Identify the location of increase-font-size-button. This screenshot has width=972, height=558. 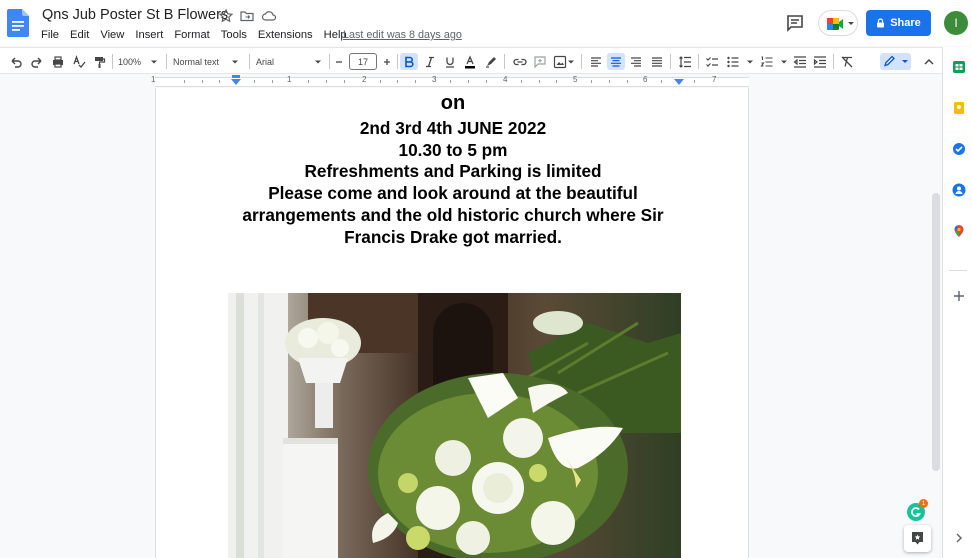
(387, 61).